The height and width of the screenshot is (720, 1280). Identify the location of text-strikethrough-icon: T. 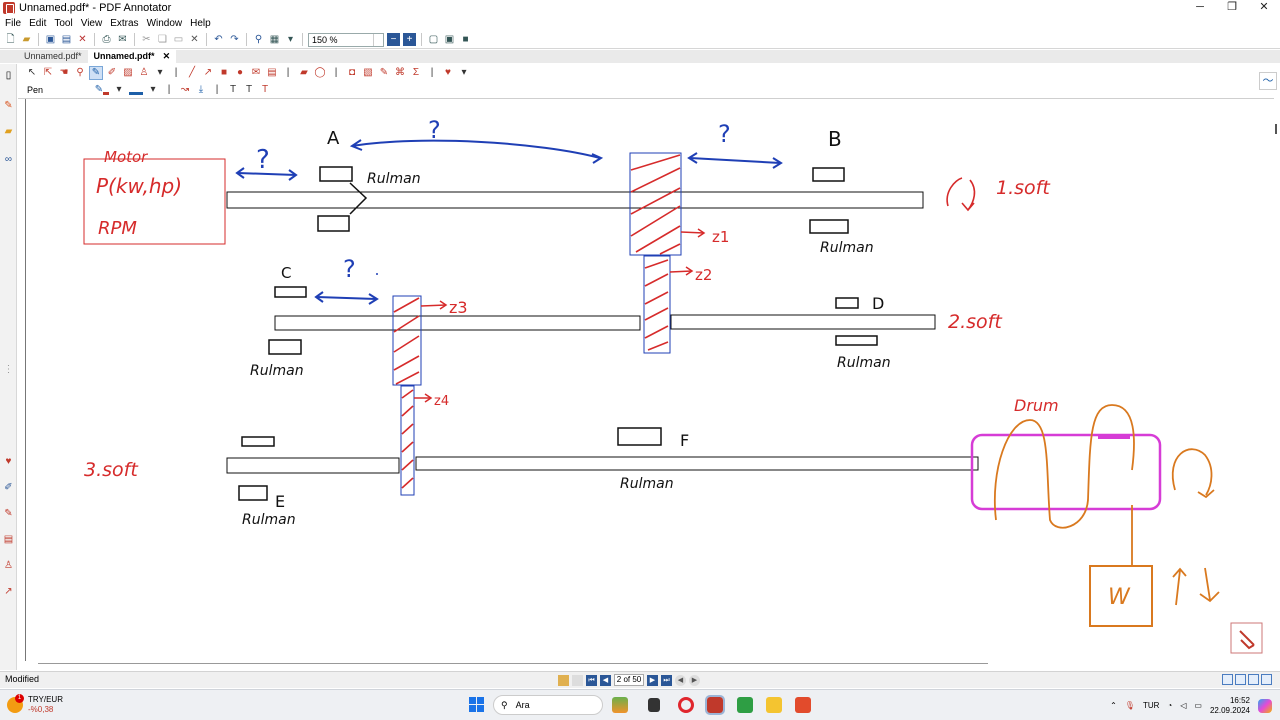
(265, 90).